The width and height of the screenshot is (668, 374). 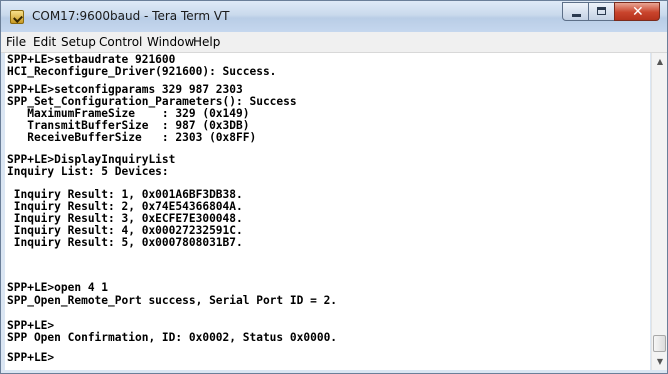 I want to click on maximize-icon, so click(x=601, y=11).